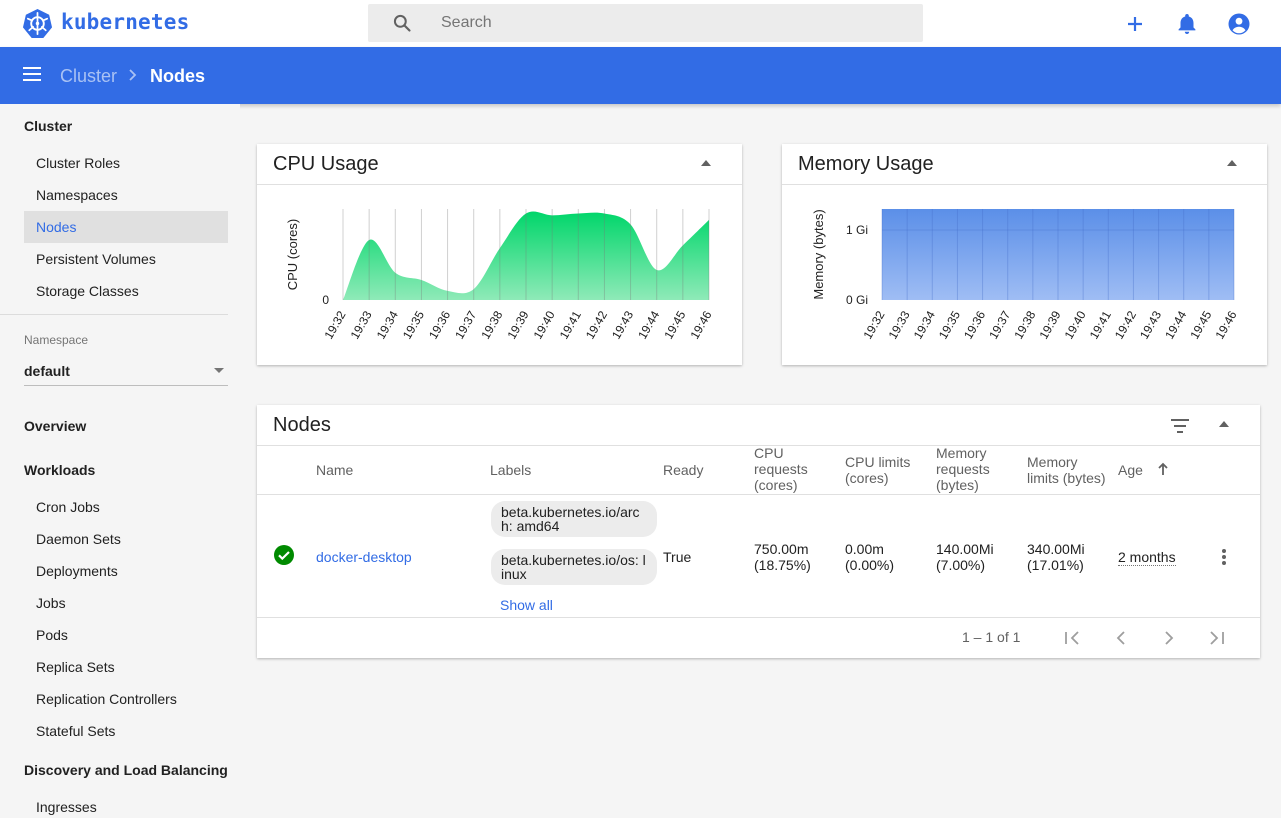 This screenshot has height=818, width=1281. I want to click on sidebar-item-ingresses: Ingresses, so click(126, 804).